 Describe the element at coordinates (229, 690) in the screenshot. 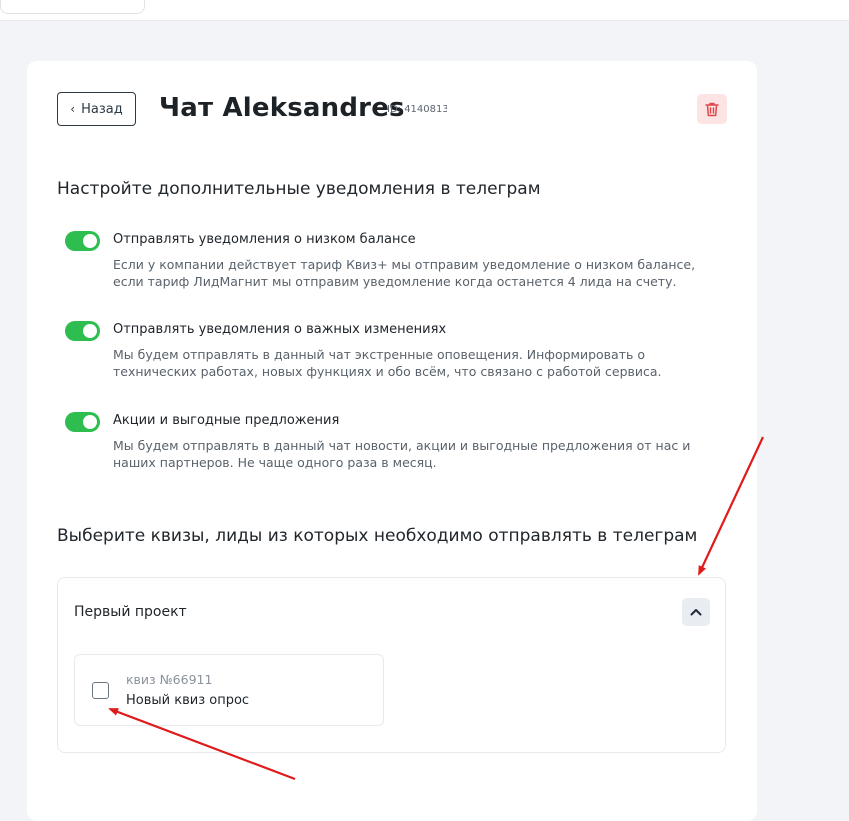

I see `quiz-item: квиз №66911 Новый квиз опрос` at that location.